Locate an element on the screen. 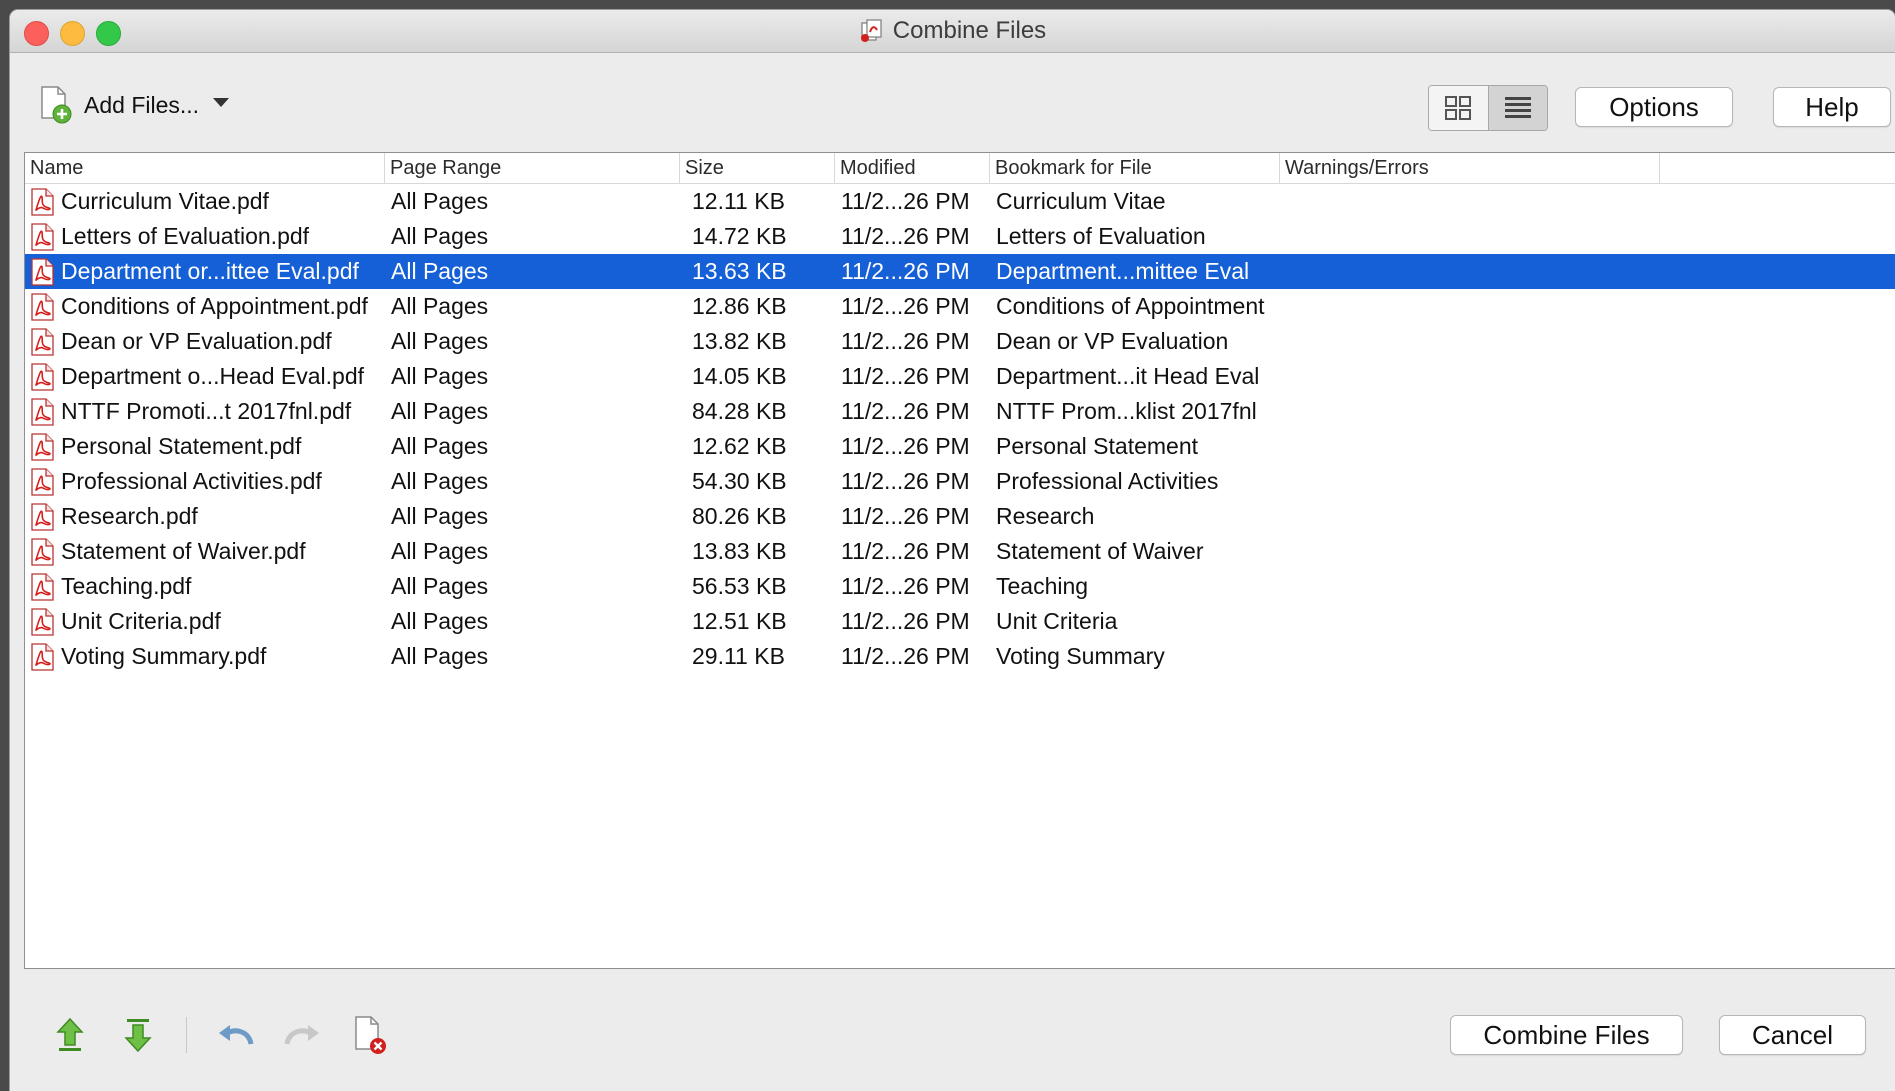  file-name-cell: Unit Criteria.pdf is located at coordinates (205, 621).